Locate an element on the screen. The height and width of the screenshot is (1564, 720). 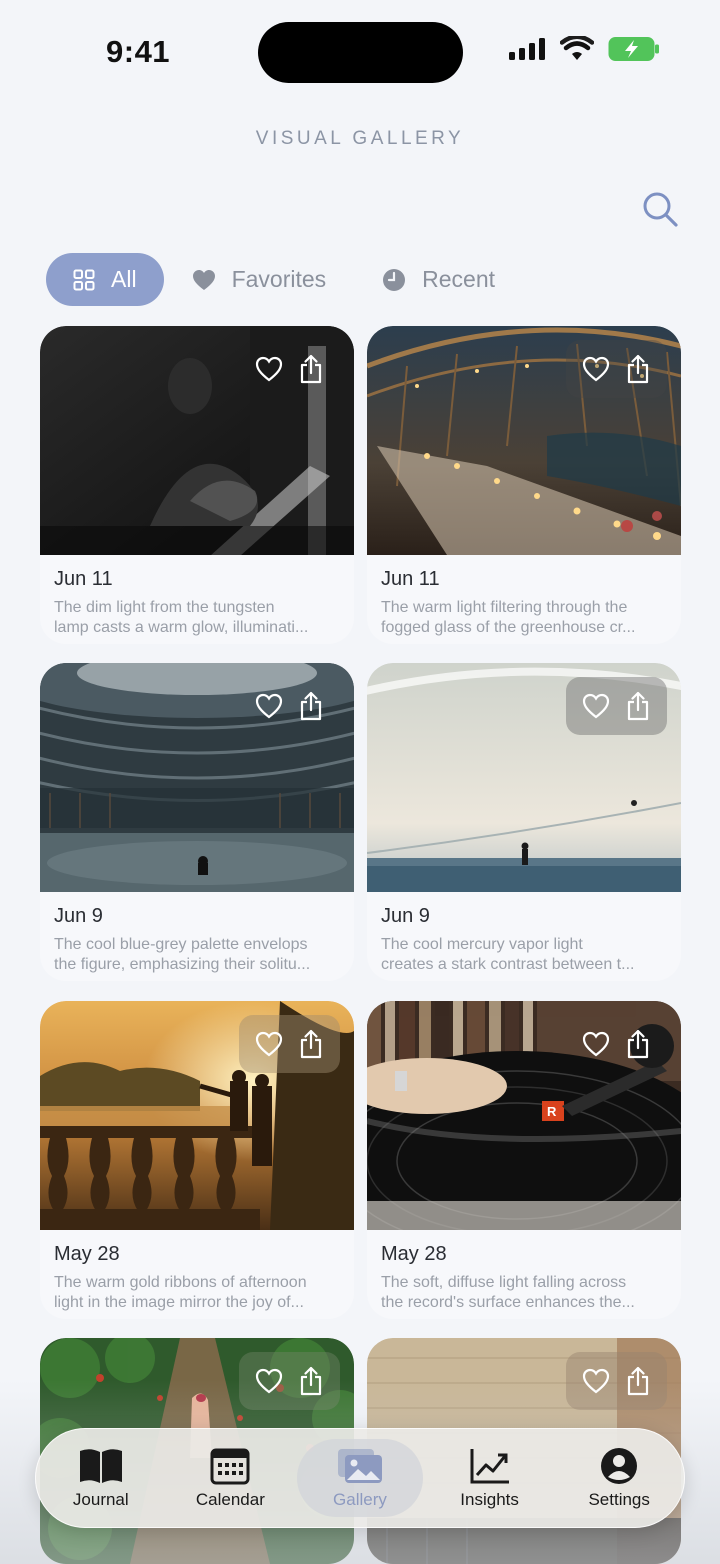
book-icon is located at coordinates (101, 1466).